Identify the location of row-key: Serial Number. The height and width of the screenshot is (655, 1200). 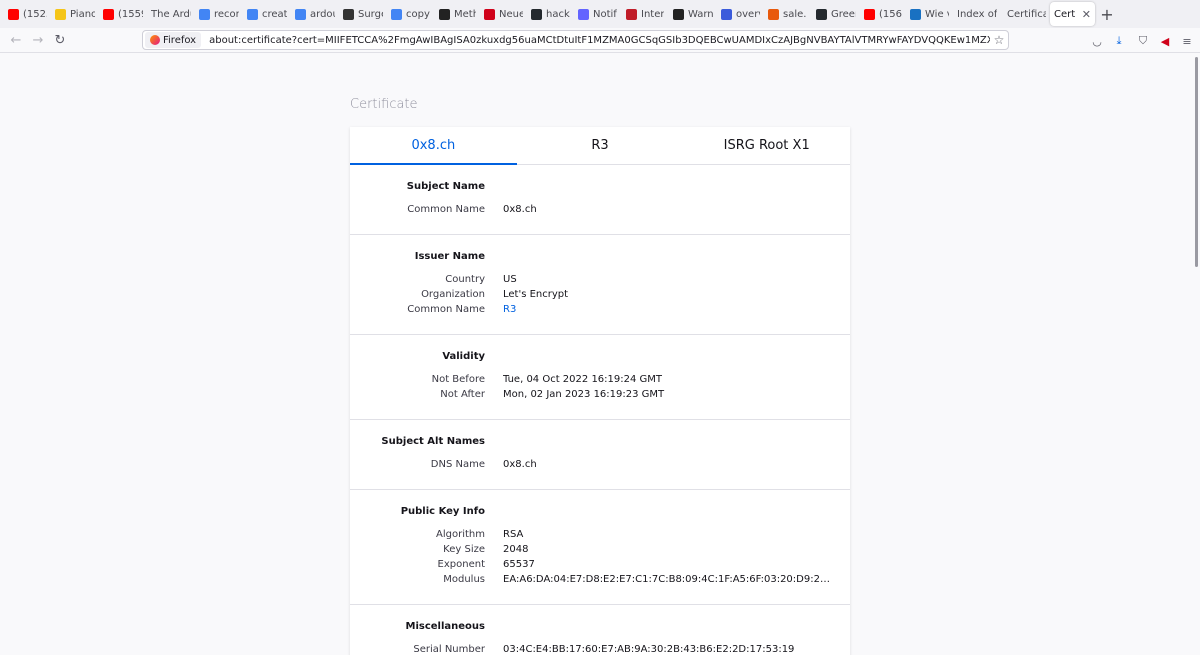
(449, 649).